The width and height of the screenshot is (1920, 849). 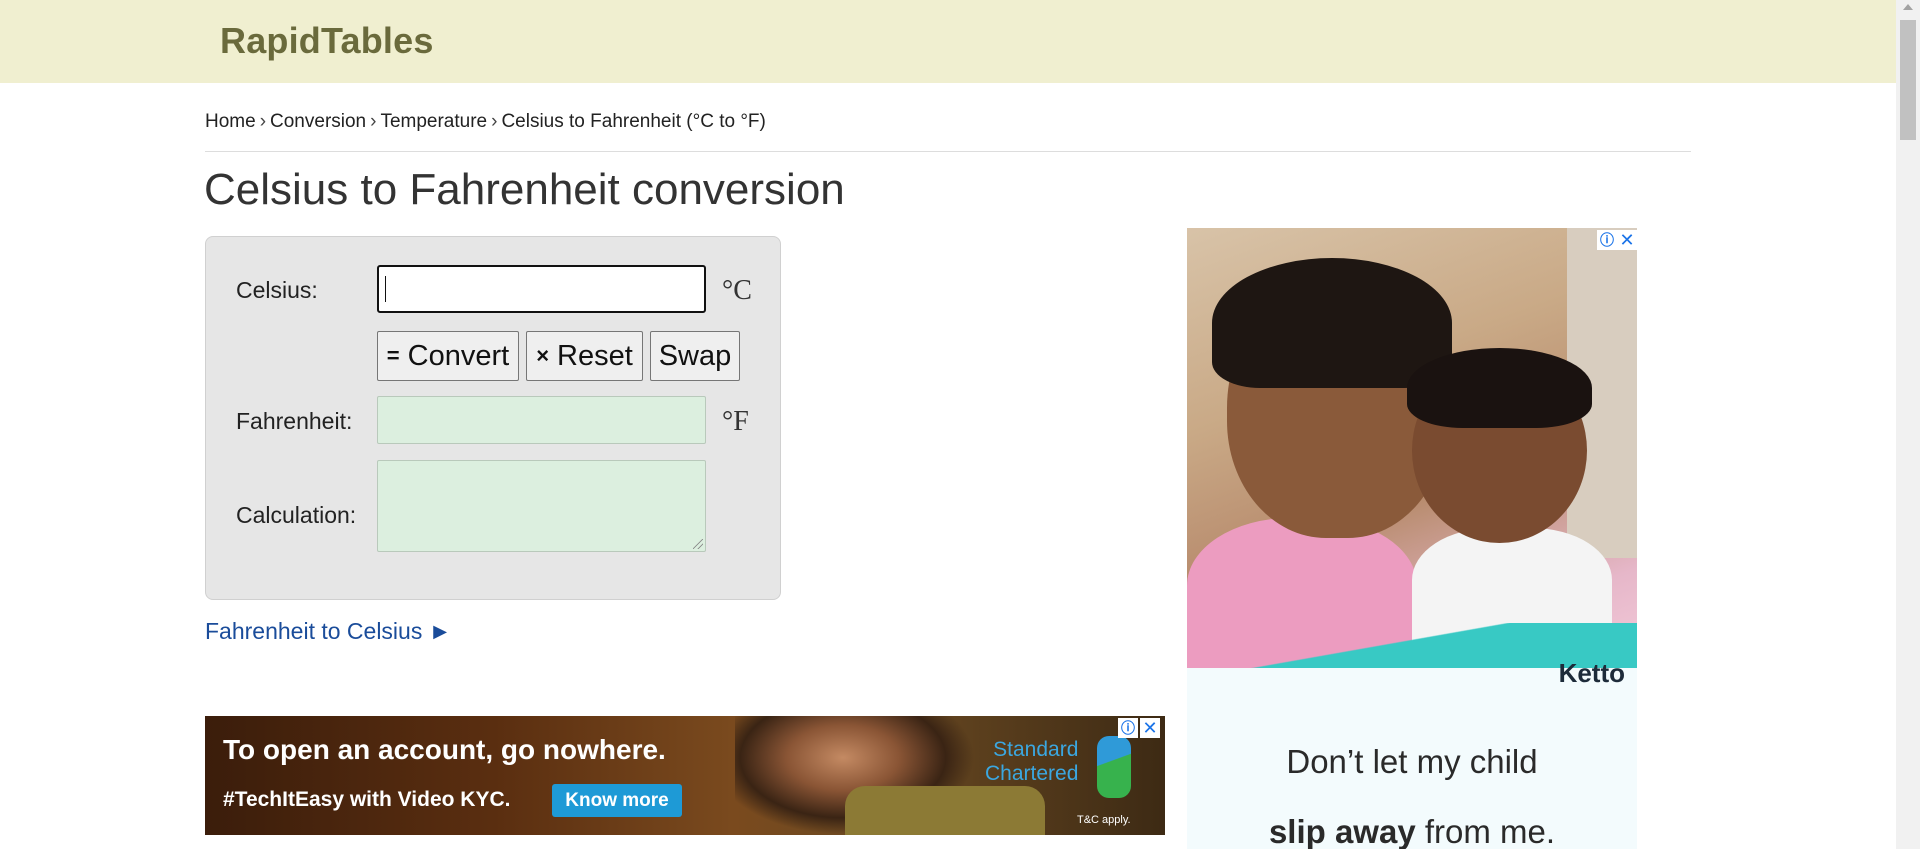 What do you see at coordinates (318, 121) in the screenshot?
I see `breadcrumb-conversion: Conversion` at bounding box center [318, 121].